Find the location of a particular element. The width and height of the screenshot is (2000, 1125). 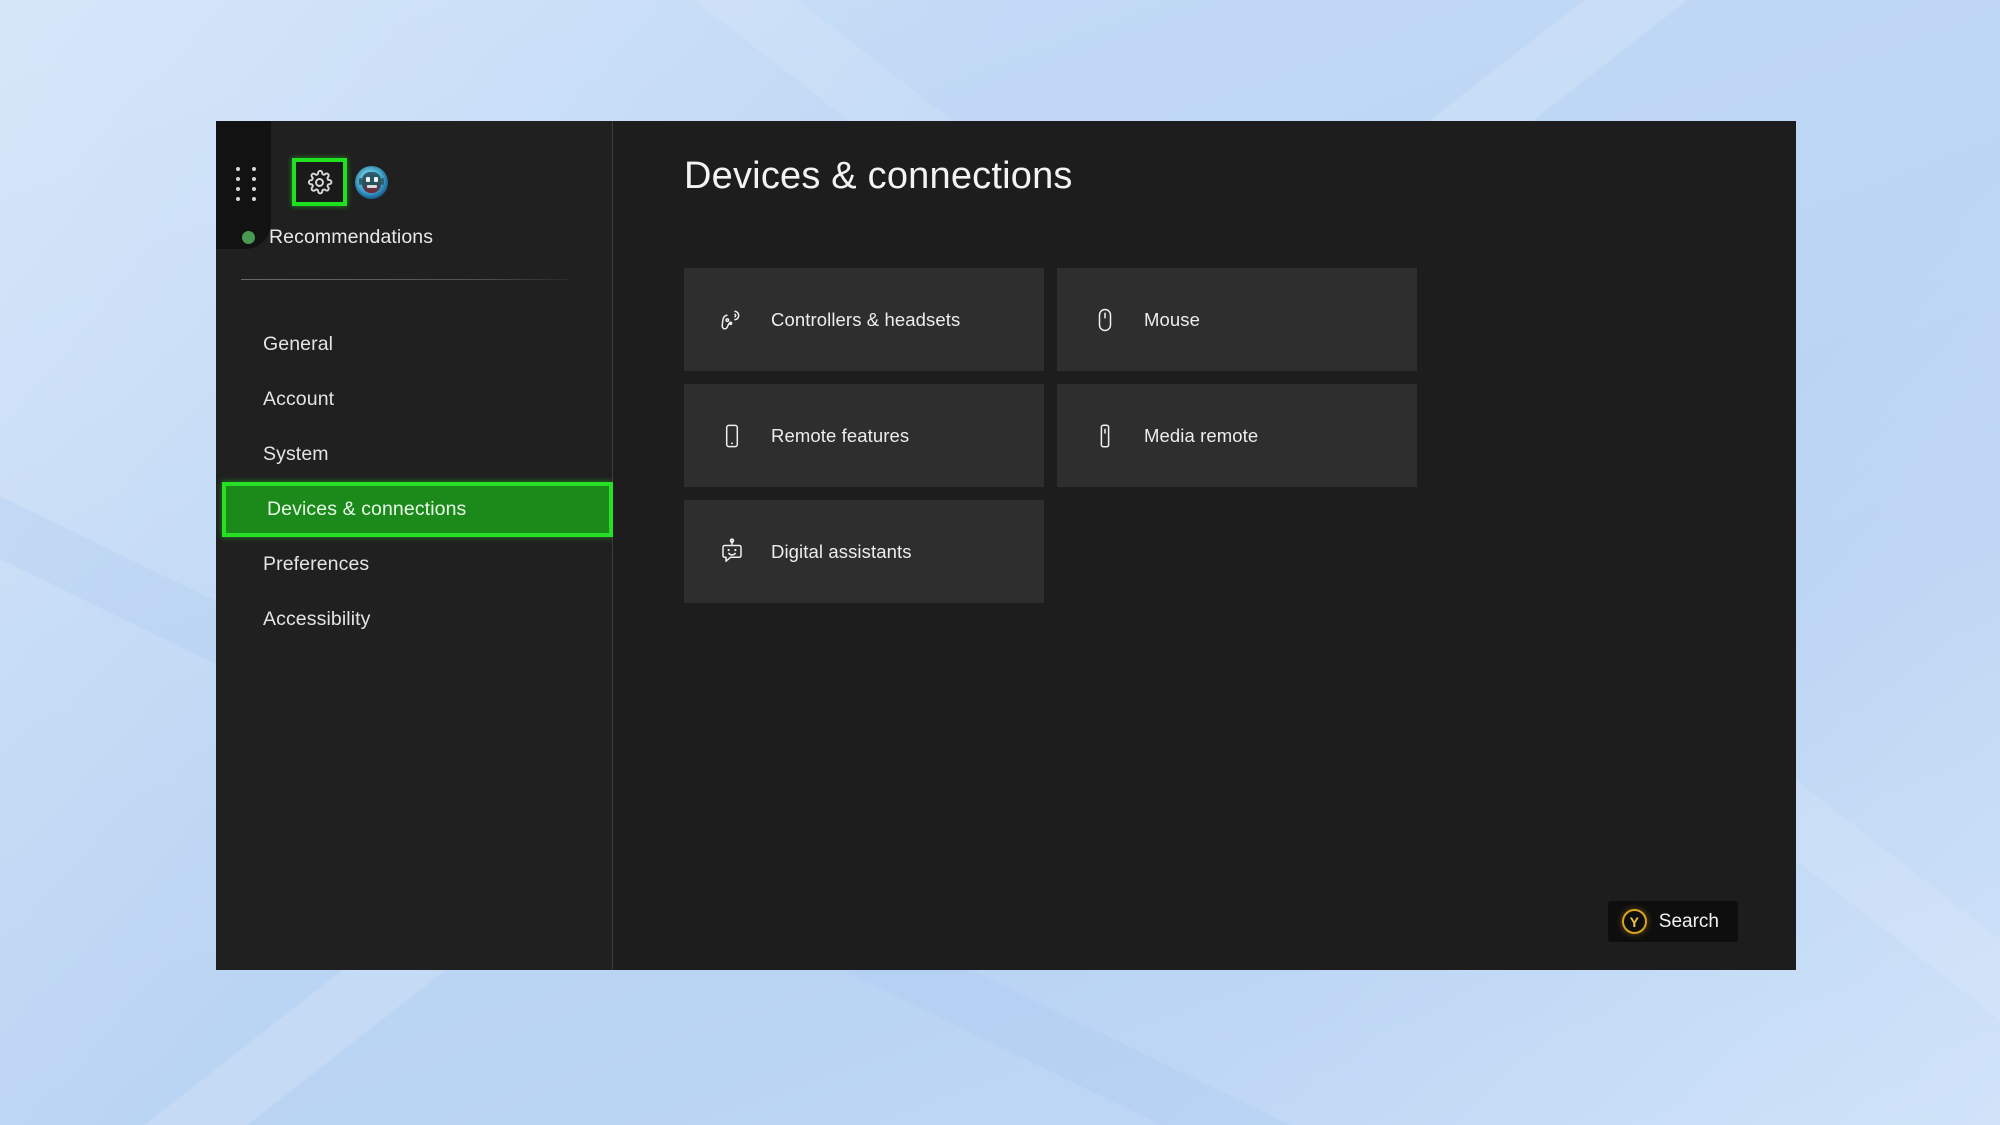

game-controller-icon is located at coordinates (732, 320).